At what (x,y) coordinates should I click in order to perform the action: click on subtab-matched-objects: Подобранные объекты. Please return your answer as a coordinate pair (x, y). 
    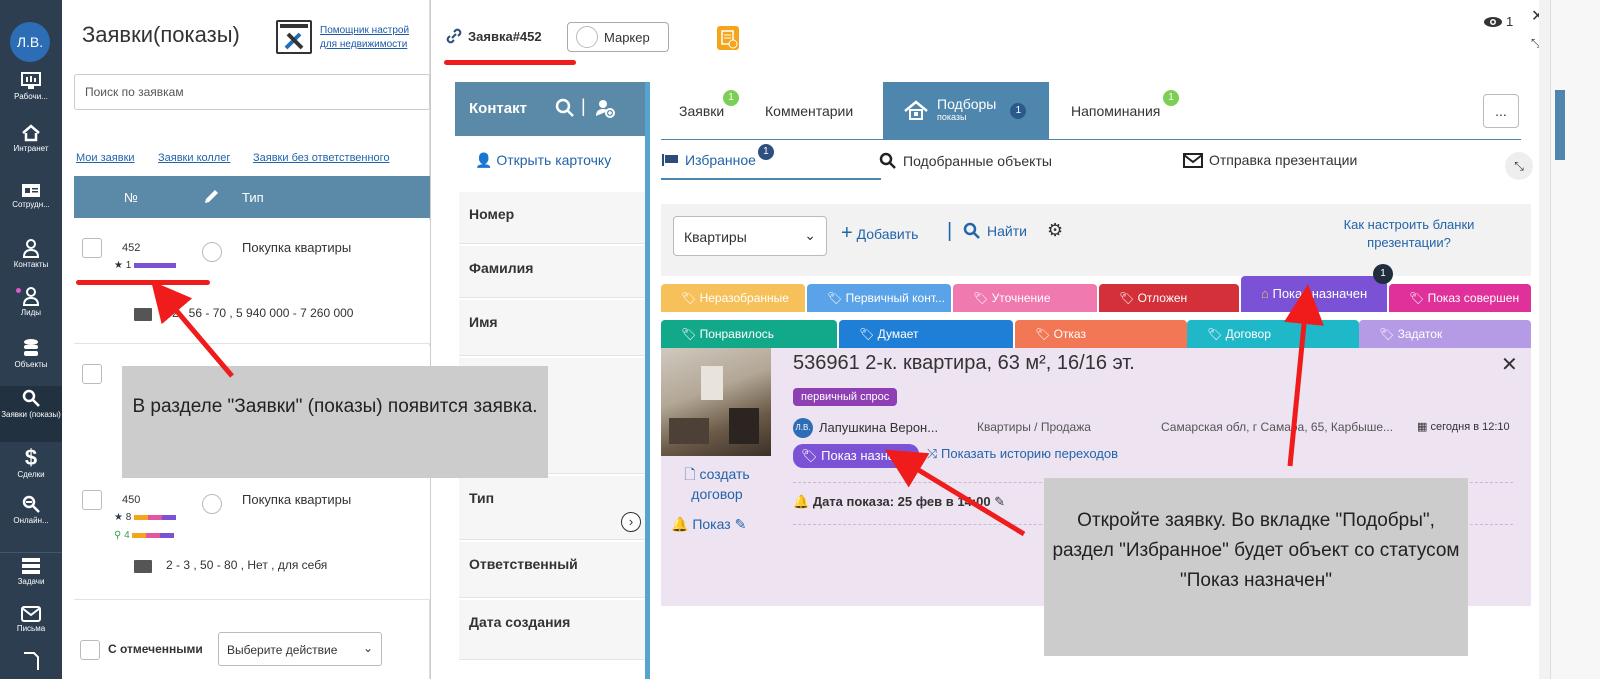
    Looking at the image, I should click on (965, 161).